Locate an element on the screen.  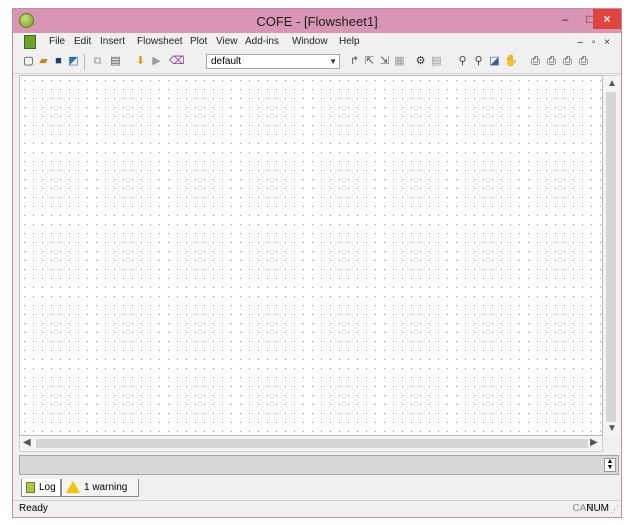
tab-log: Log is located at coordinates (41, 488).